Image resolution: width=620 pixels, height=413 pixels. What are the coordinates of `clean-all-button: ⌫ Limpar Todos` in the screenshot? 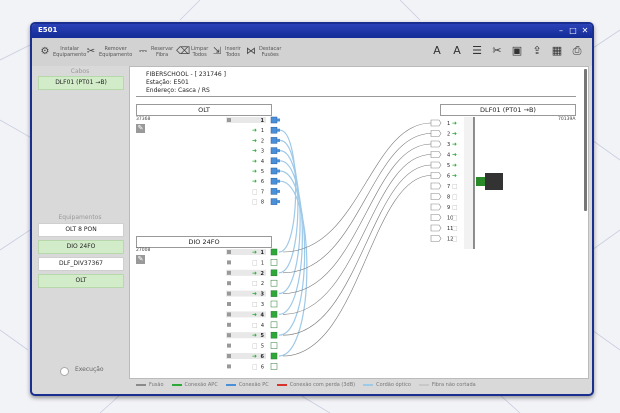 It's located at (192, 52).